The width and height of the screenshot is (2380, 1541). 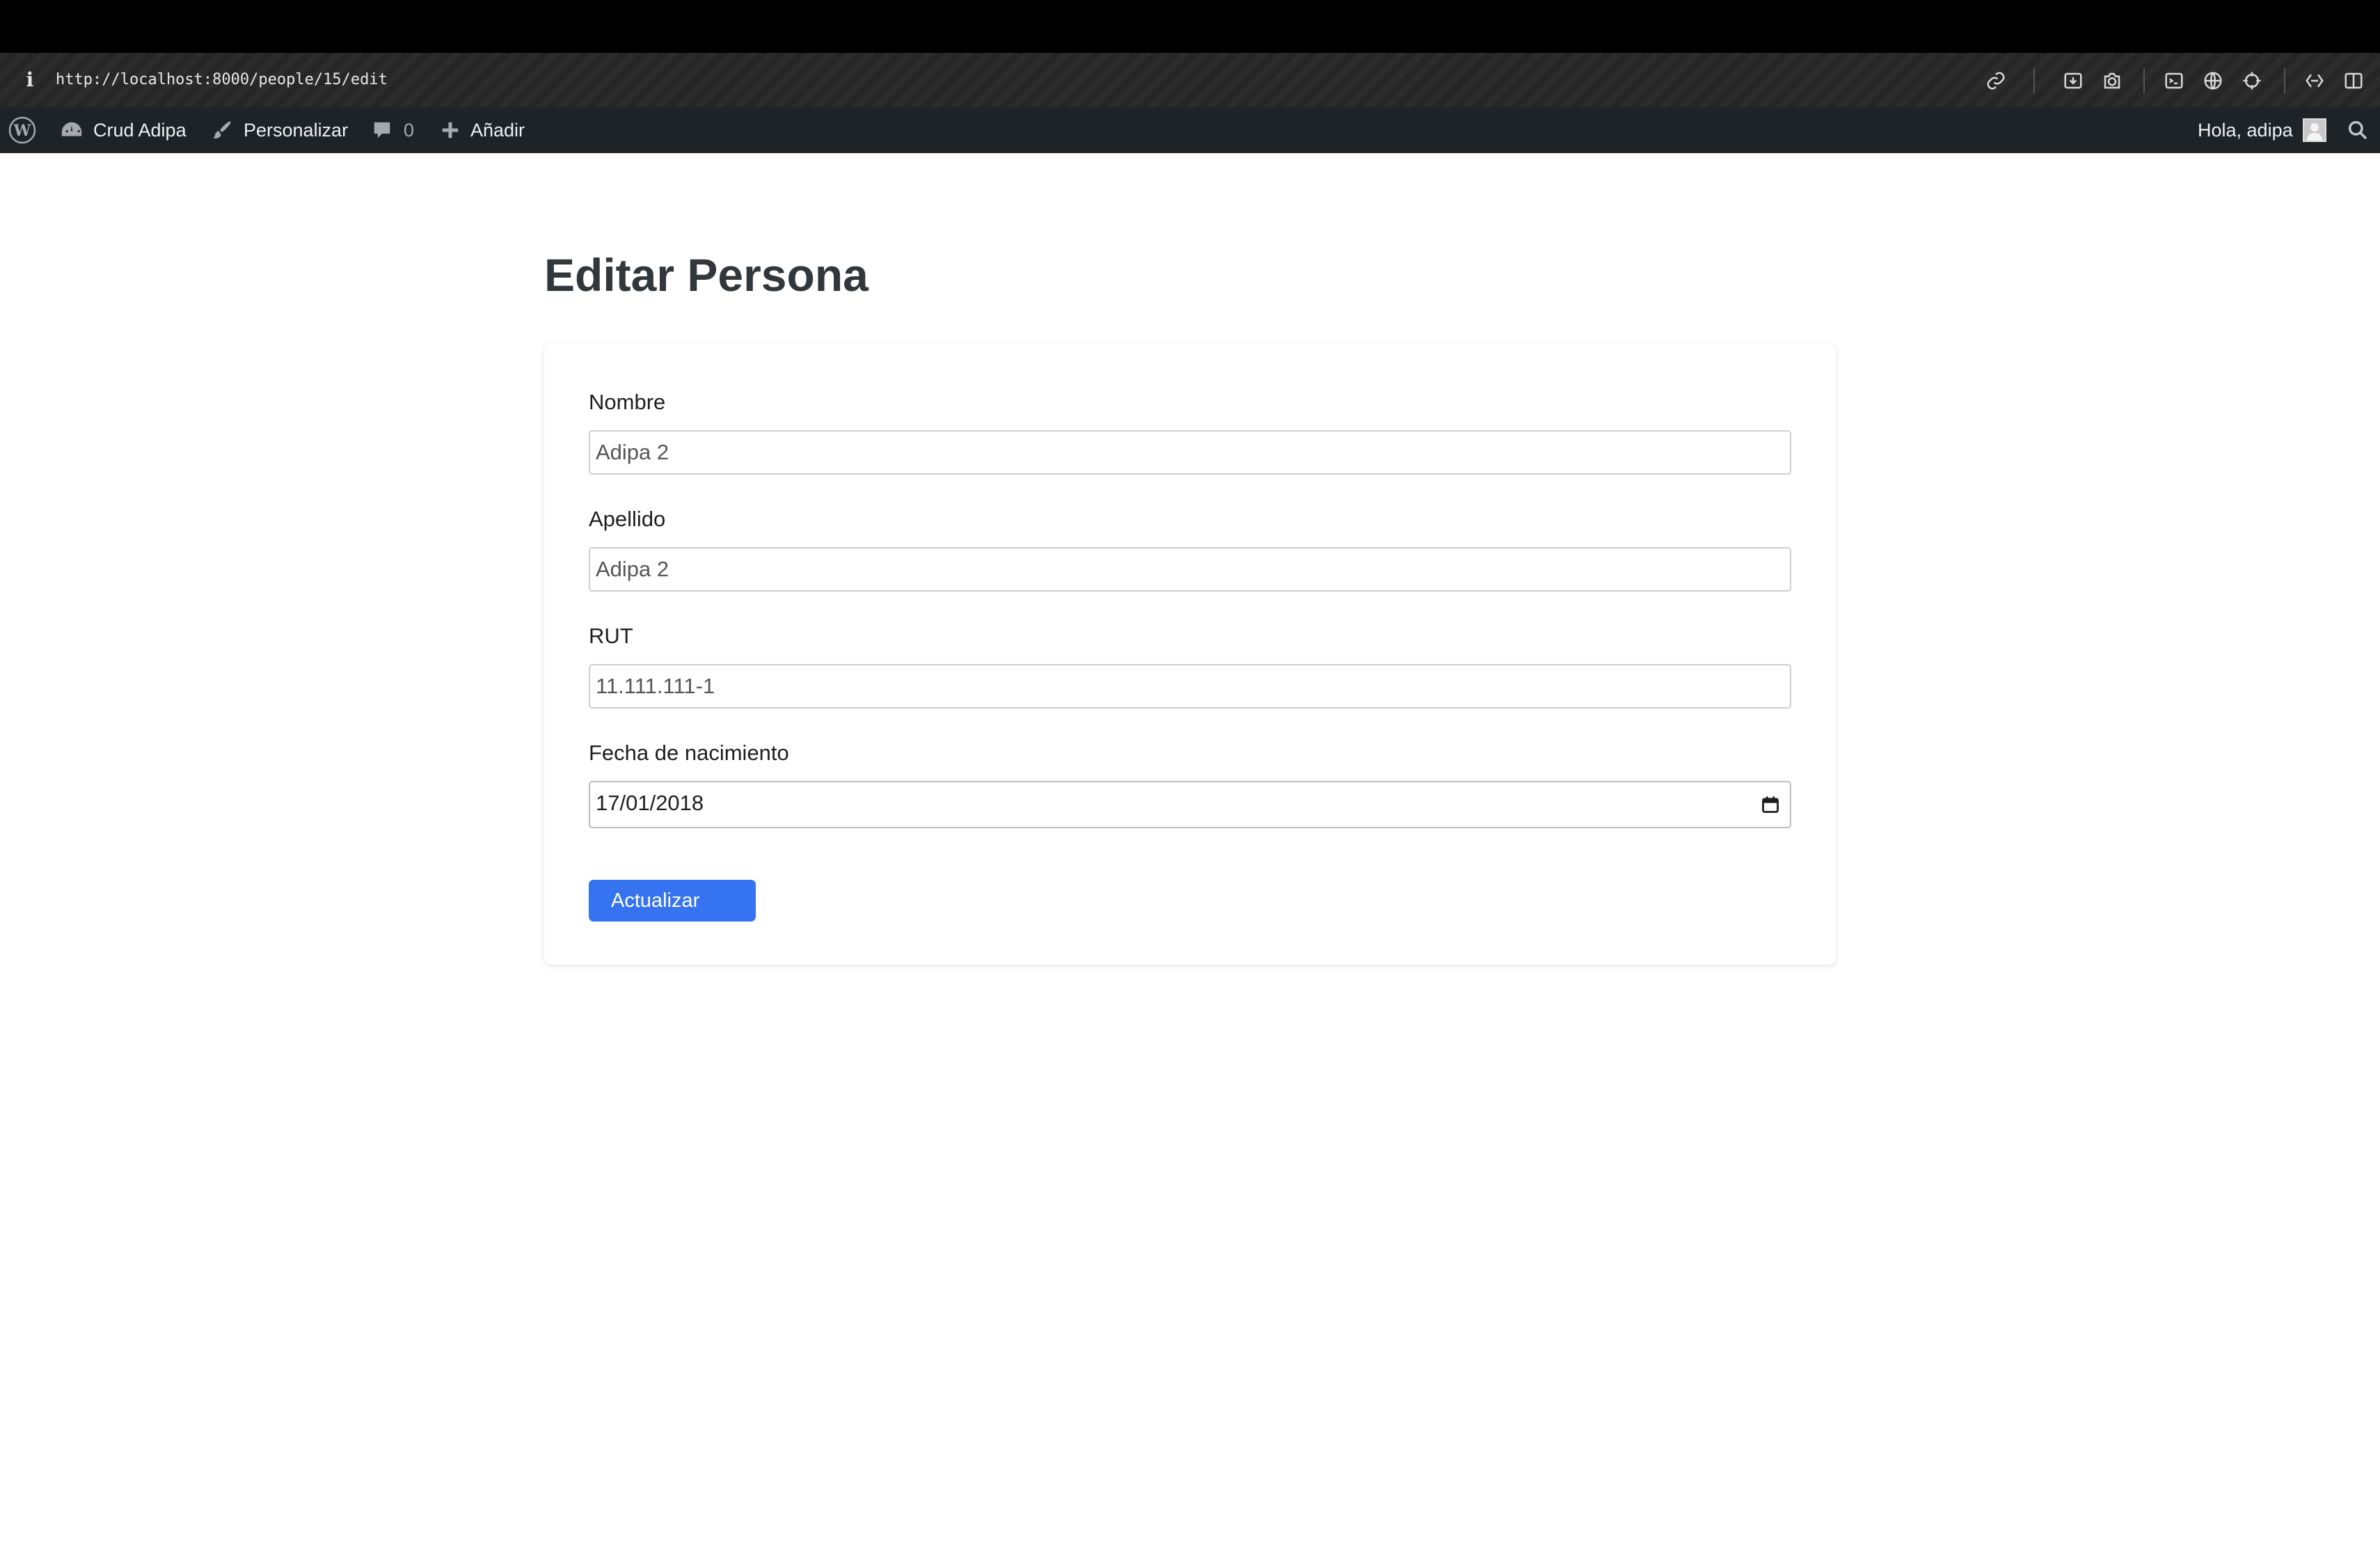 What do you see at coordinates (393, 130) in the screenshot?
I see `comments-link: 0` at bounding box center [393, 130].